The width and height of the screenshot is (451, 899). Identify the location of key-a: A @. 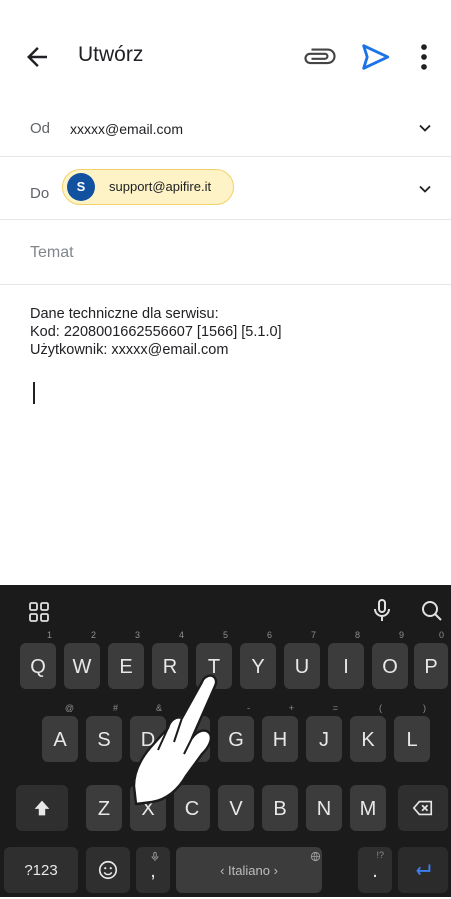
(60, 732).